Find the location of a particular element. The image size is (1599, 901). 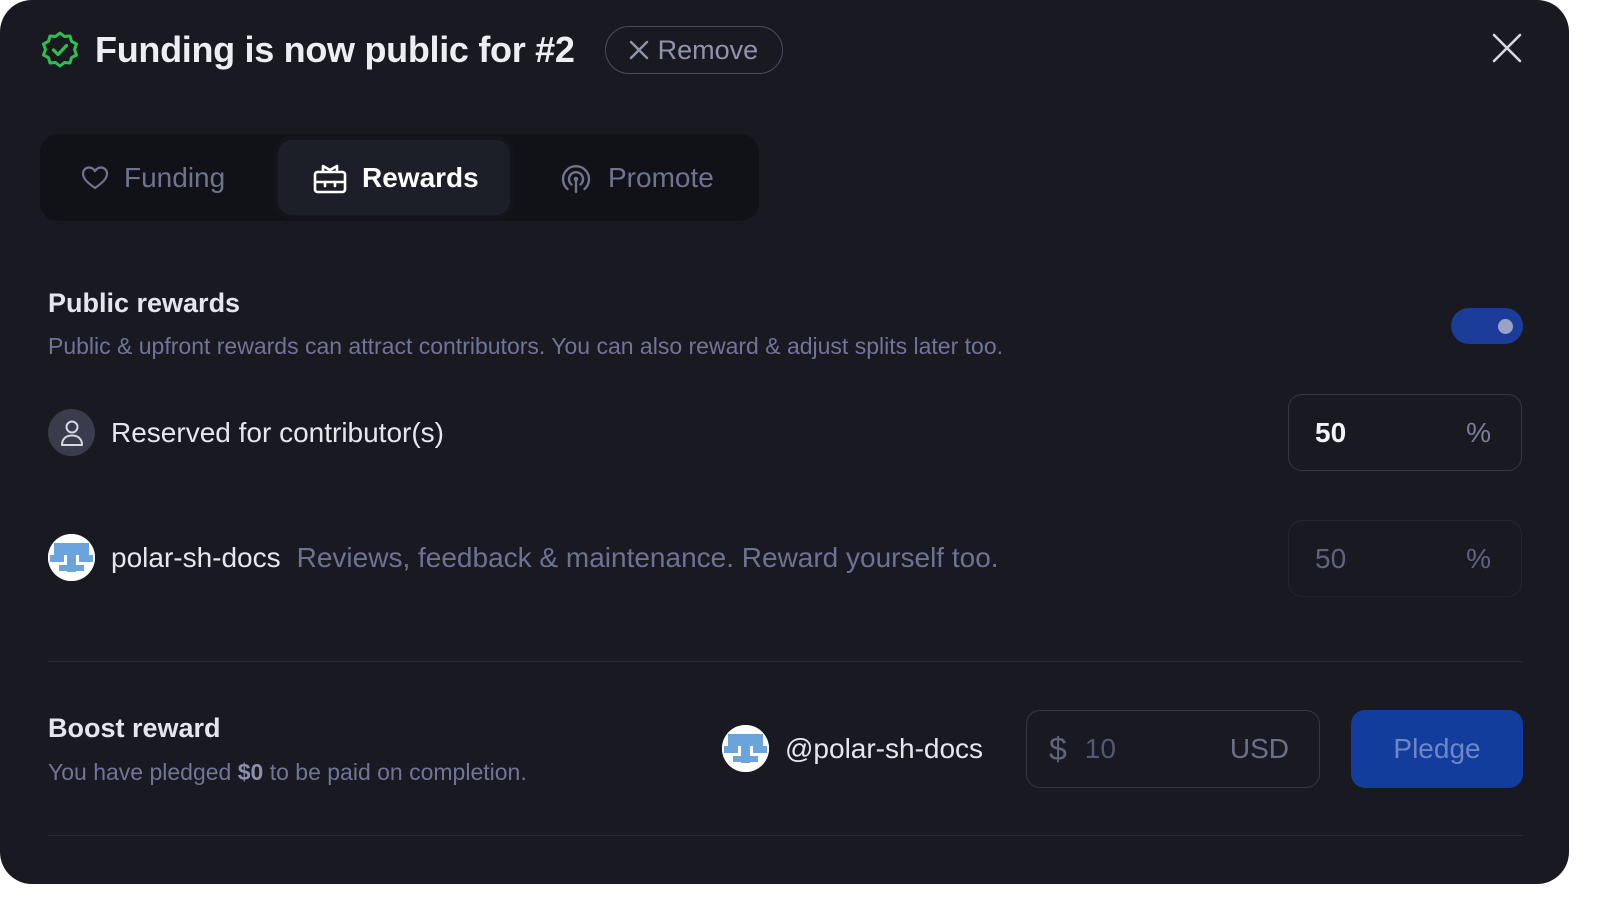

pledge-button: Pledge is located at coordinates (1437, 749).